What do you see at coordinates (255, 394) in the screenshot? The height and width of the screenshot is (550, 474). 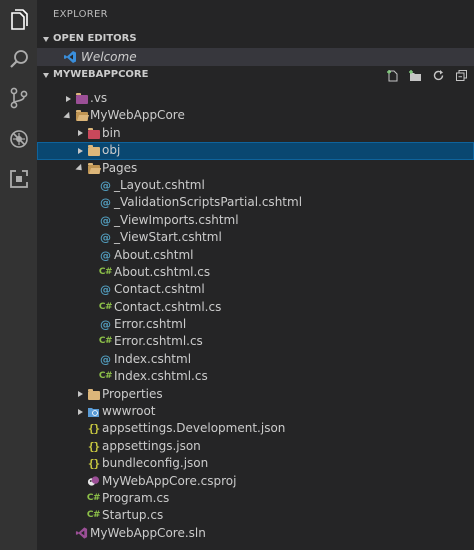 I see `folder-item-properties: Properties` at bounding box center [255, 394].